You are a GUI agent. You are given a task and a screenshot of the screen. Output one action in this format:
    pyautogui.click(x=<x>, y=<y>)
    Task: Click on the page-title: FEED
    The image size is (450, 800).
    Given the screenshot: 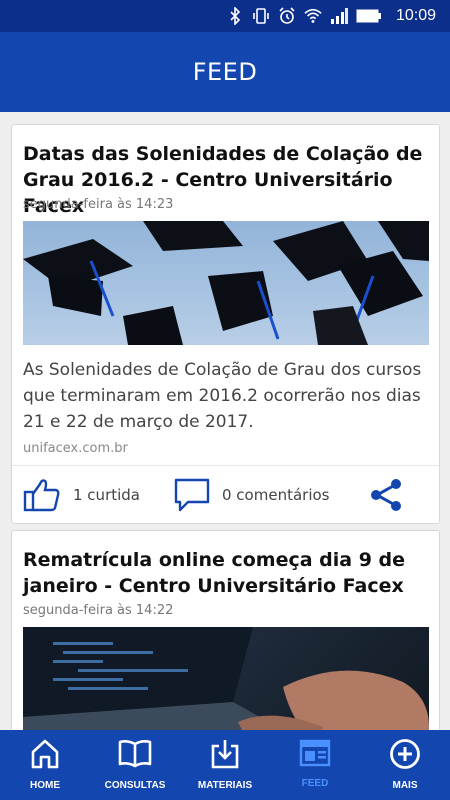 What is the action you would take?
    pyautogui.click(x=225, y=72)
    